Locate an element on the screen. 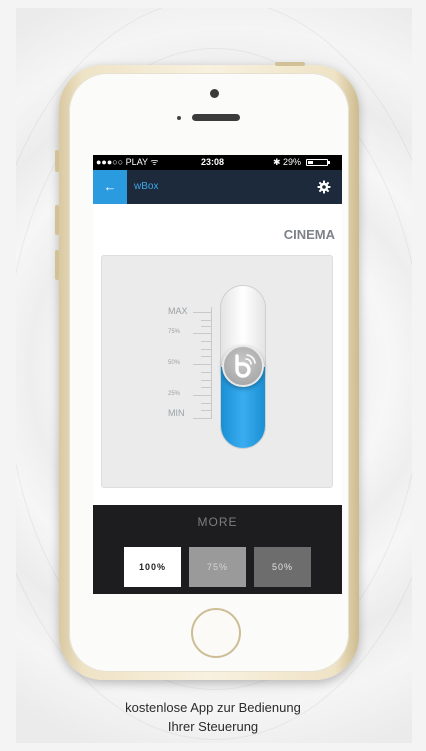  carrier-label: ●●●○○ PLAY ᯤ is located at coordinates (127, 162).